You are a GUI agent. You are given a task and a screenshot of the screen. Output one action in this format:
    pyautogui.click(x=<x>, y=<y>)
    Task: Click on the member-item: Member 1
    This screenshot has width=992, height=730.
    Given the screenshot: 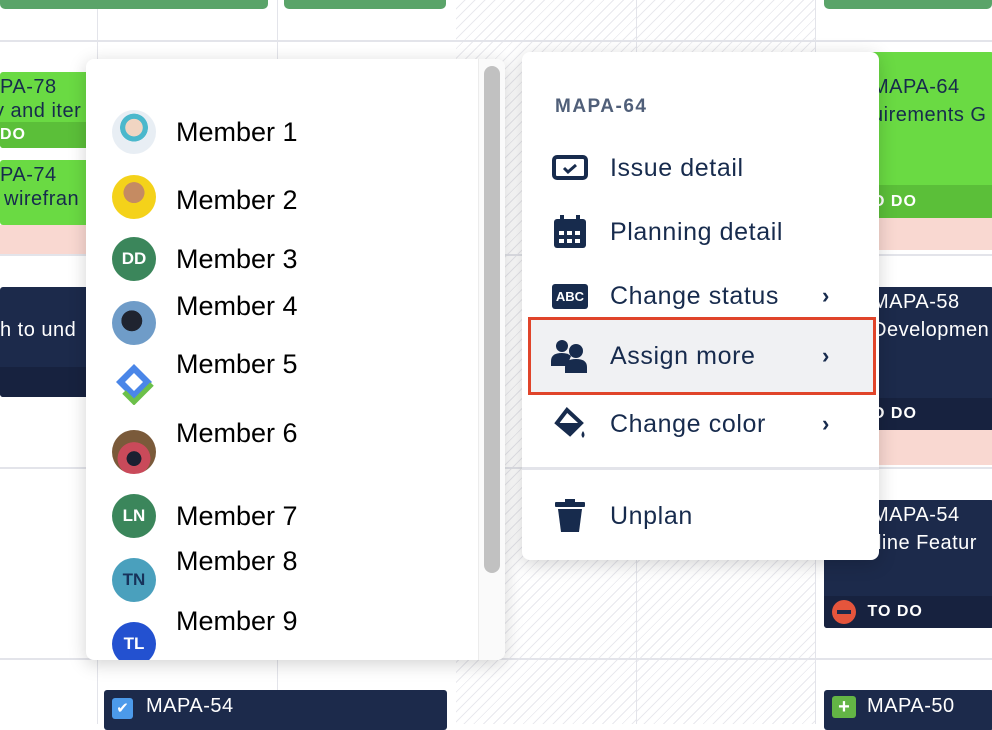 What is the action you would take?
    pyautogui.click(x=205, y=132)
    